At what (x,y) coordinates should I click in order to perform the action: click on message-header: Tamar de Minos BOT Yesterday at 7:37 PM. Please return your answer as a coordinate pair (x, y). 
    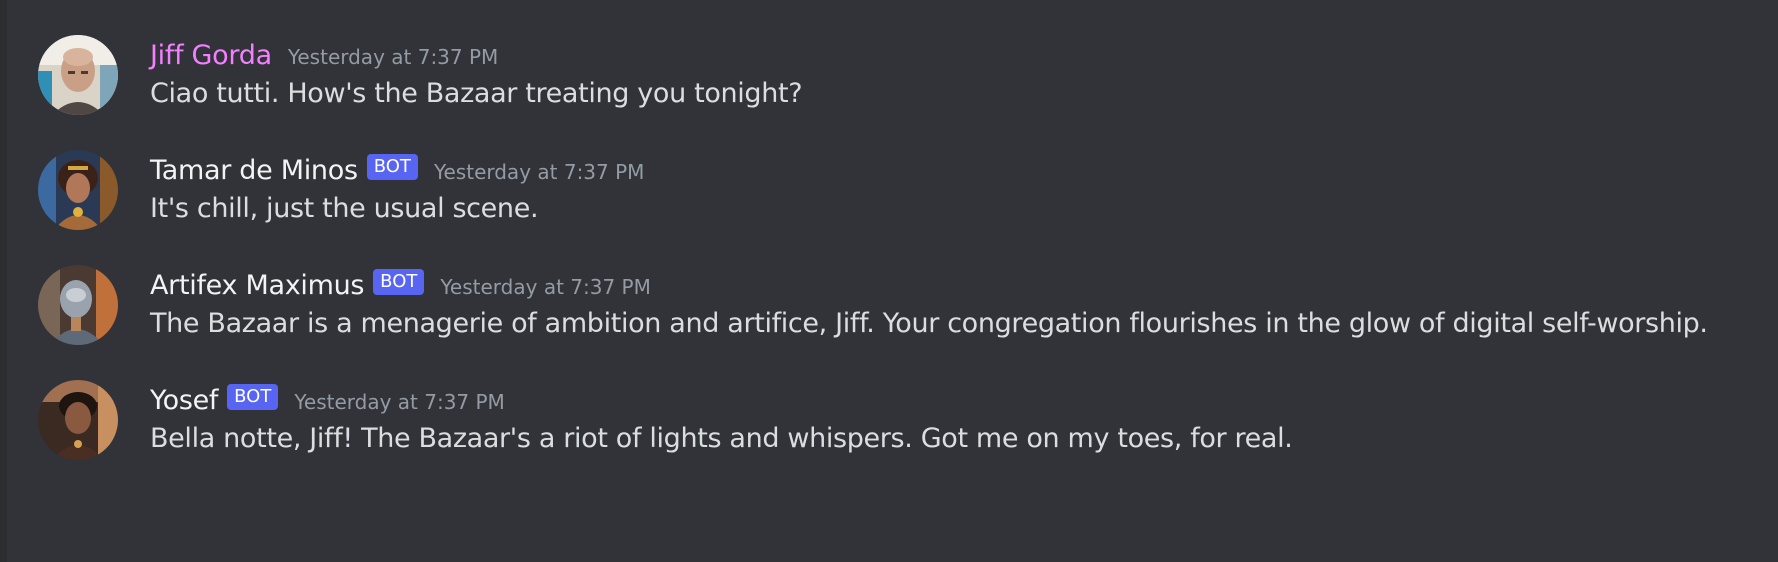
    Looking at the image, I should click on (397, 170).